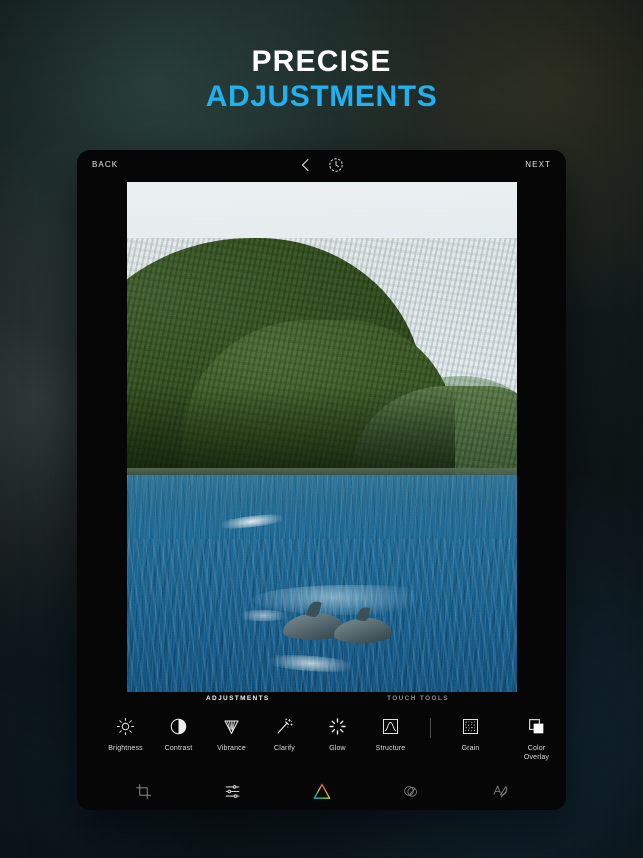 This screenshot has width=643, height=858. I want to click on tool-contrast-label: Contrast, so click(178, 748).